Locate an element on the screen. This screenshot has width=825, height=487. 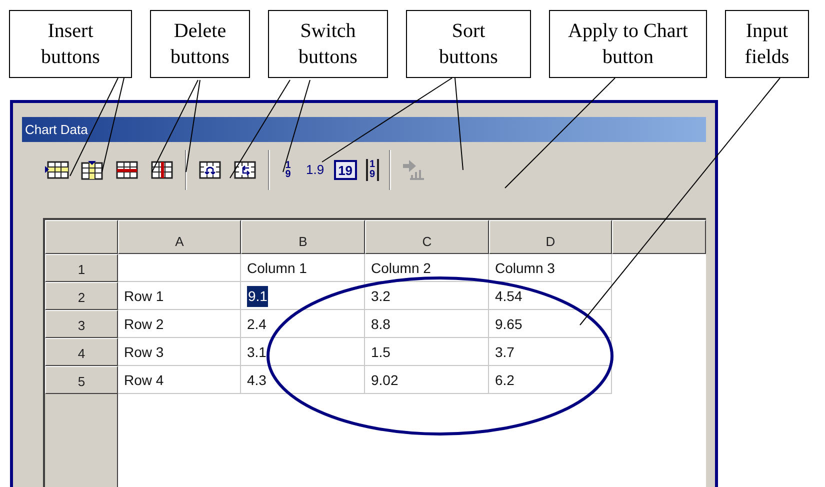
table-cell: 6.2 is located at coordinates (550, 380).